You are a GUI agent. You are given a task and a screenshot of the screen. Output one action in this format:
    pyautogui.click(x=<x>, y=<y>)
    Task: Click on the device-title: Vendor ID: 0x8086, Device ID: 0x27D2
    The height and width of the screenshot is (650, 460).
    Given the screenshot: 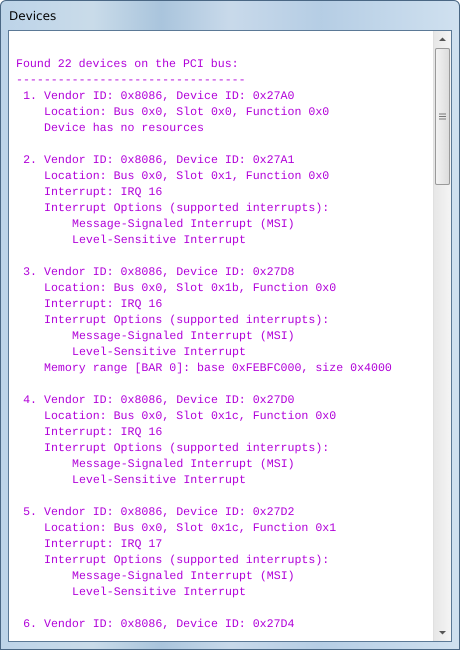 What is the action you would take?
    pyautogui.click(x=169, y=513)
    